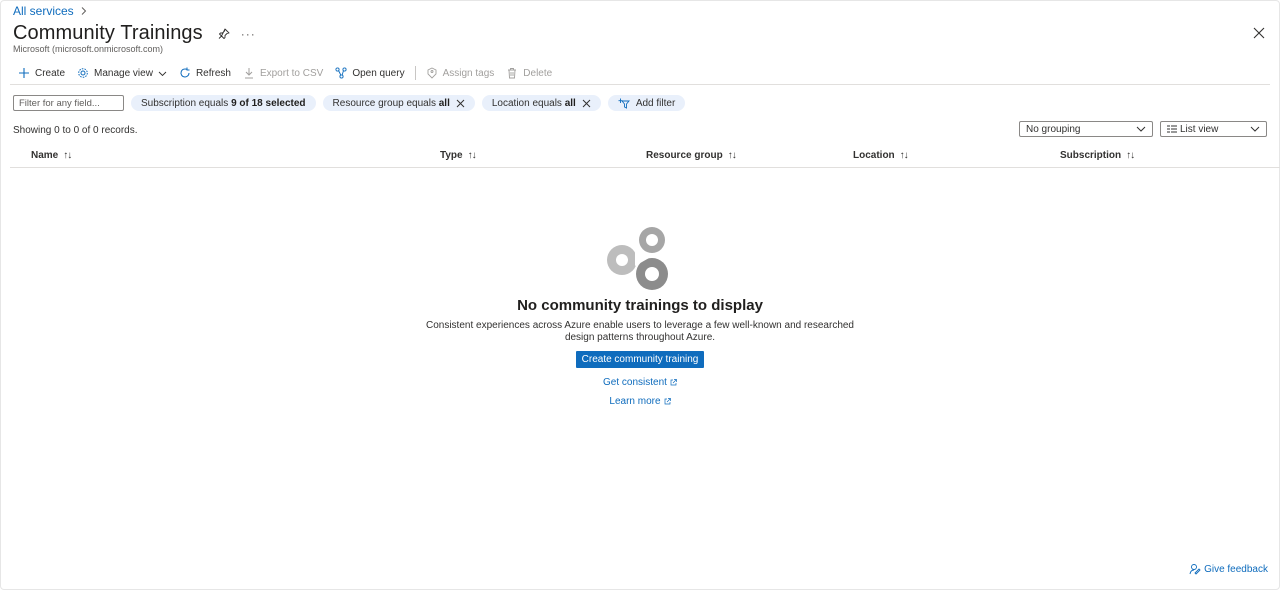 This screenshot has width=1280, height=590. What do you see at coordinates (83, 73) in the screenshot?
I see `gear-icon` at bounding box center [83, 73].